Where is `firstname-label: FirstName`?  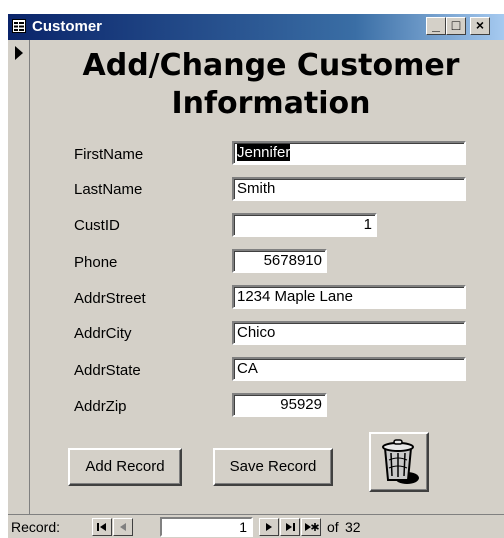 firstname-label: FirstName is located at coordinates (109, 154).